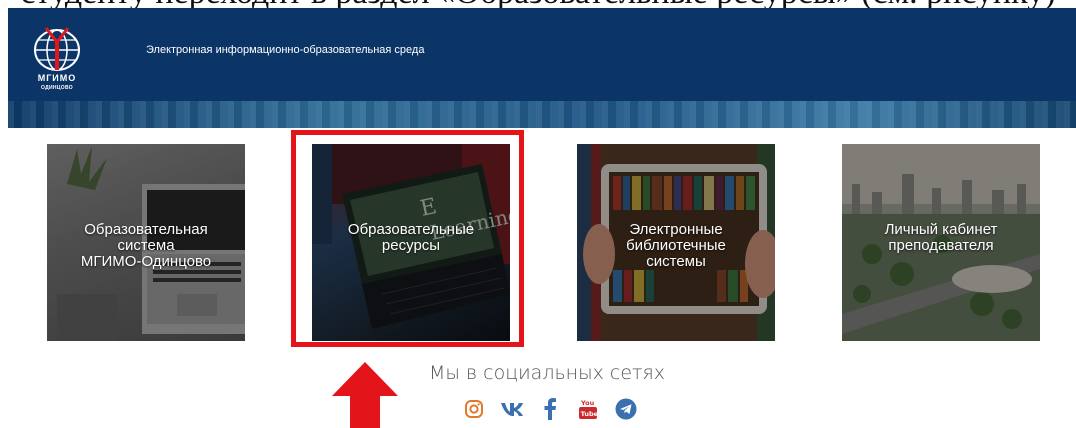 This screenshot has width=1076, height=428. I want to click on tile-label: Личный кабинет преподавателя, so click(941, 238).